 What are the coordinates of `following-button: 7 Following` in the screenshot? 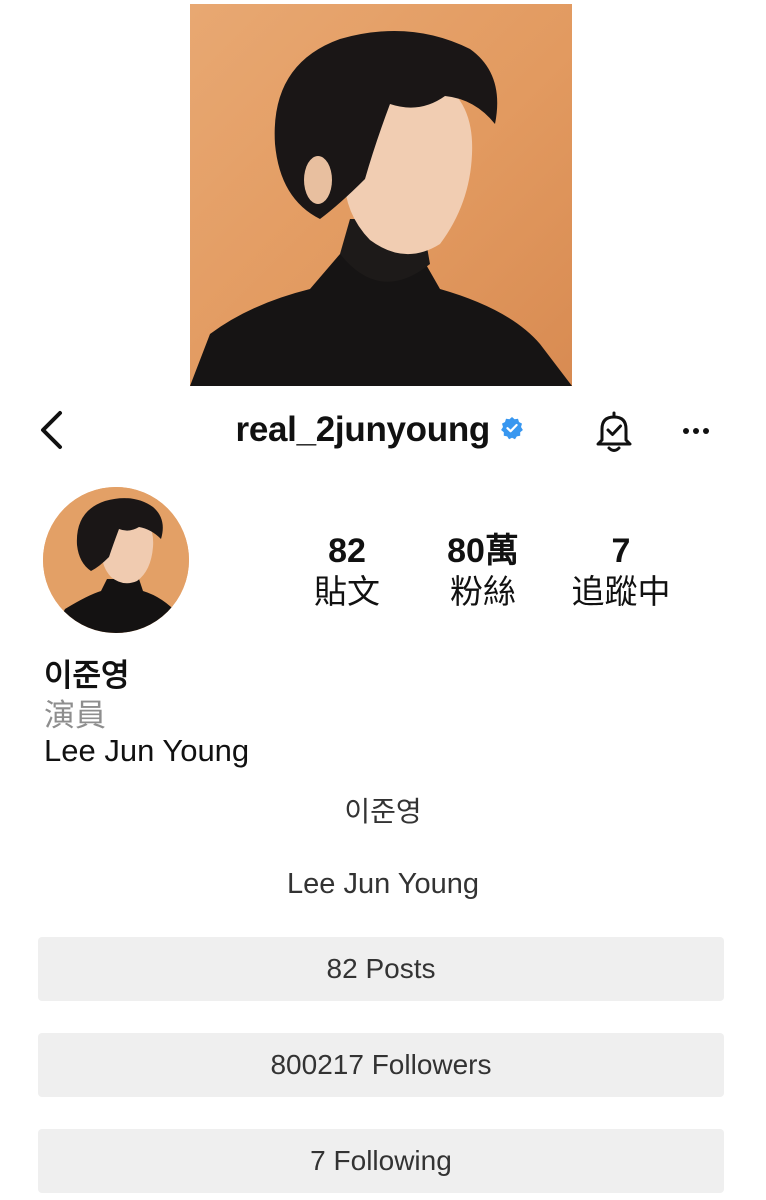 It's located at (381, 1161).